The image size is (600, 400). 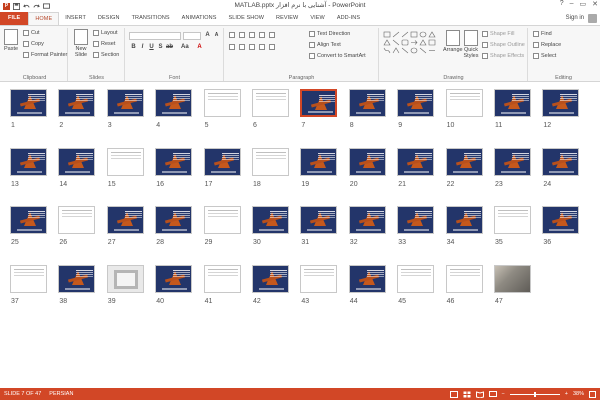 I want to click on language-indicator: PERSIAN, so click(x=61, y=394).